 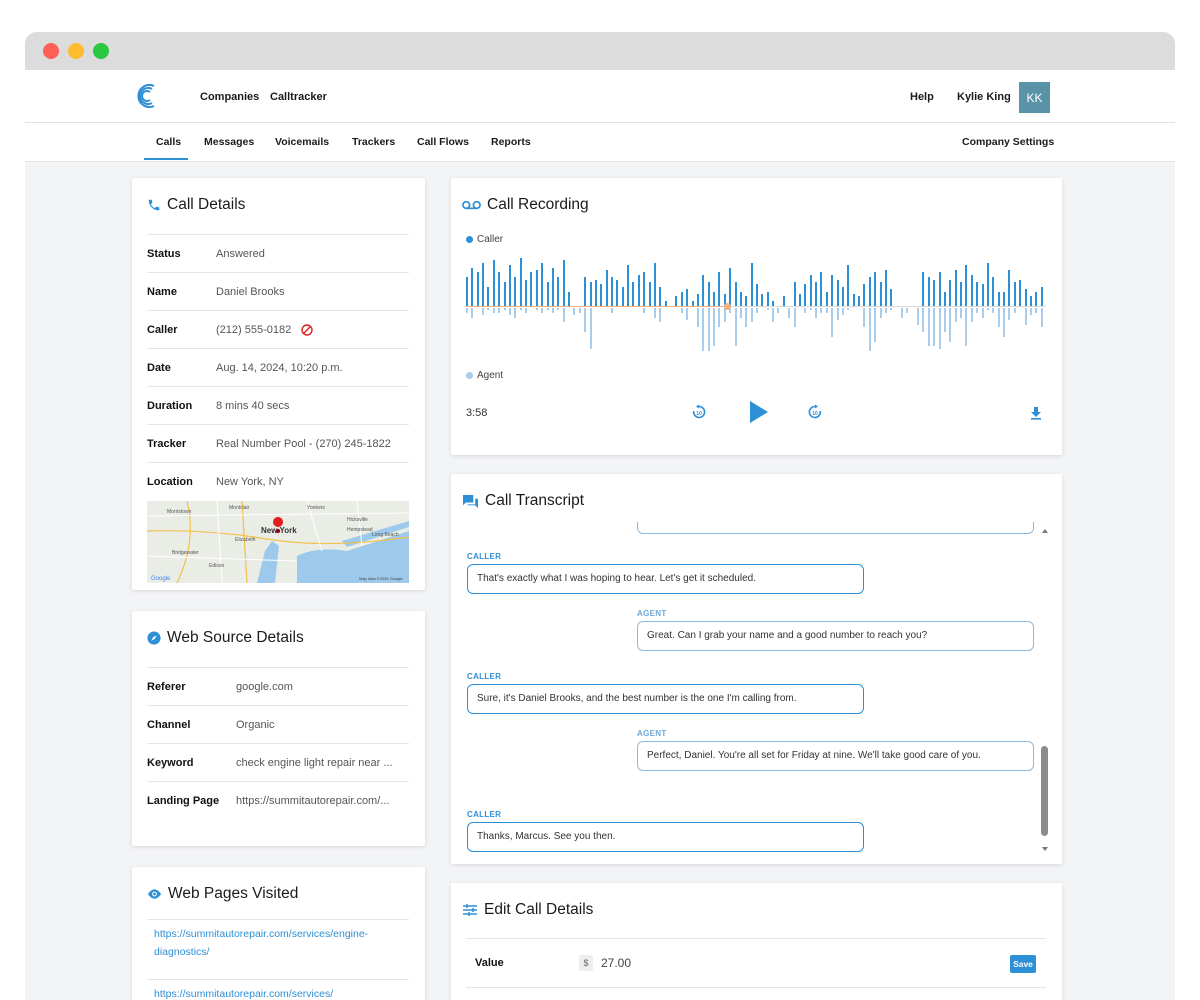 I want to click on detail-key: Status, so click(x=164, y=253).